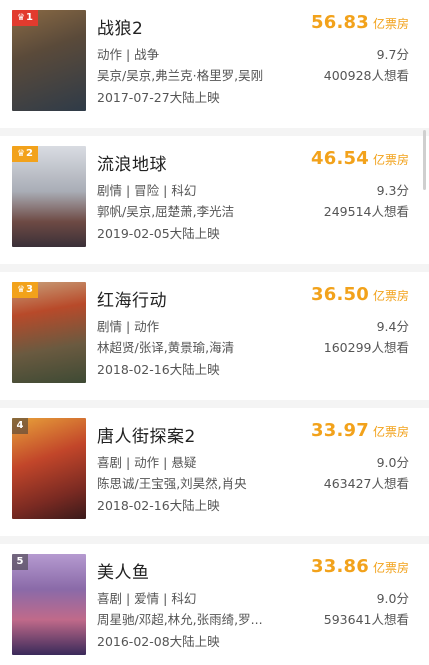 The height and width of the screenshot is (665, 429). What do you see at coordinates (340, 158) in the screenshot?
I see `box-office-value: 46.54` at bounding box center [340, 158].